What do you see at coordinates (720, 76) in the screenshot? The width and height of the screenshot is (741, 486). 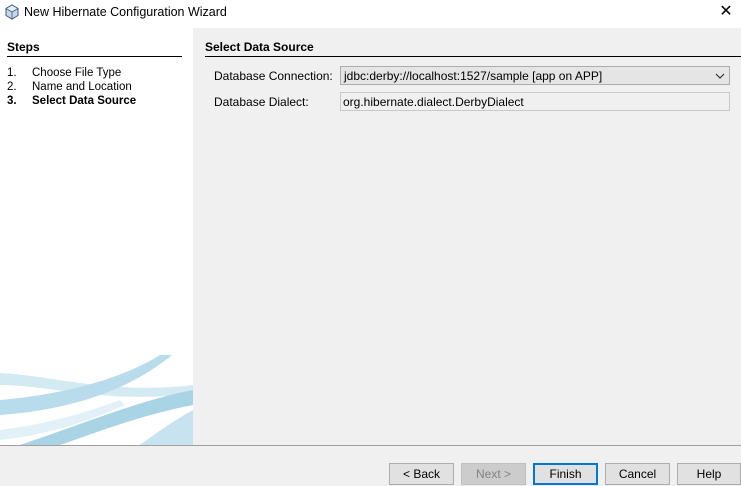 I see `chevron-down-icon` at bounding box center [720, 76].